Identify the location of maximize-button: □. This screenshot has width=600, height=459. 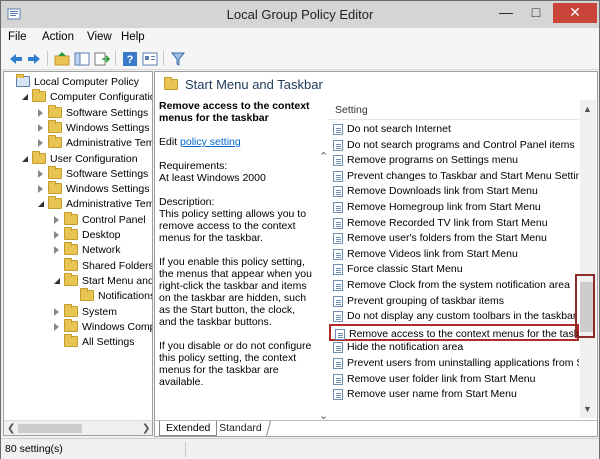
(536, 13).